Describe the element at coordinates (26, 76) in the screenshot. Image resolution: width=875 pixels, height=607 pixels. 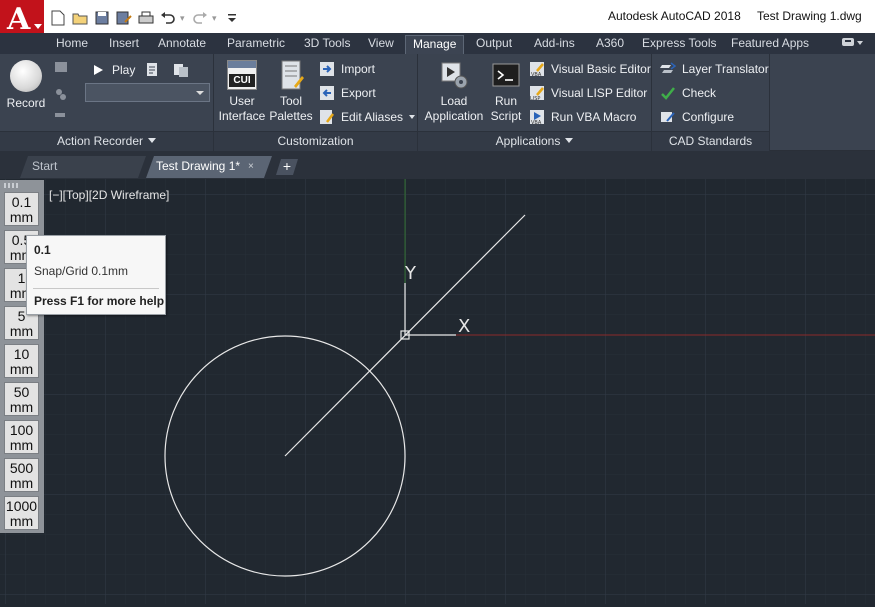
I see `record-icon` at that location.